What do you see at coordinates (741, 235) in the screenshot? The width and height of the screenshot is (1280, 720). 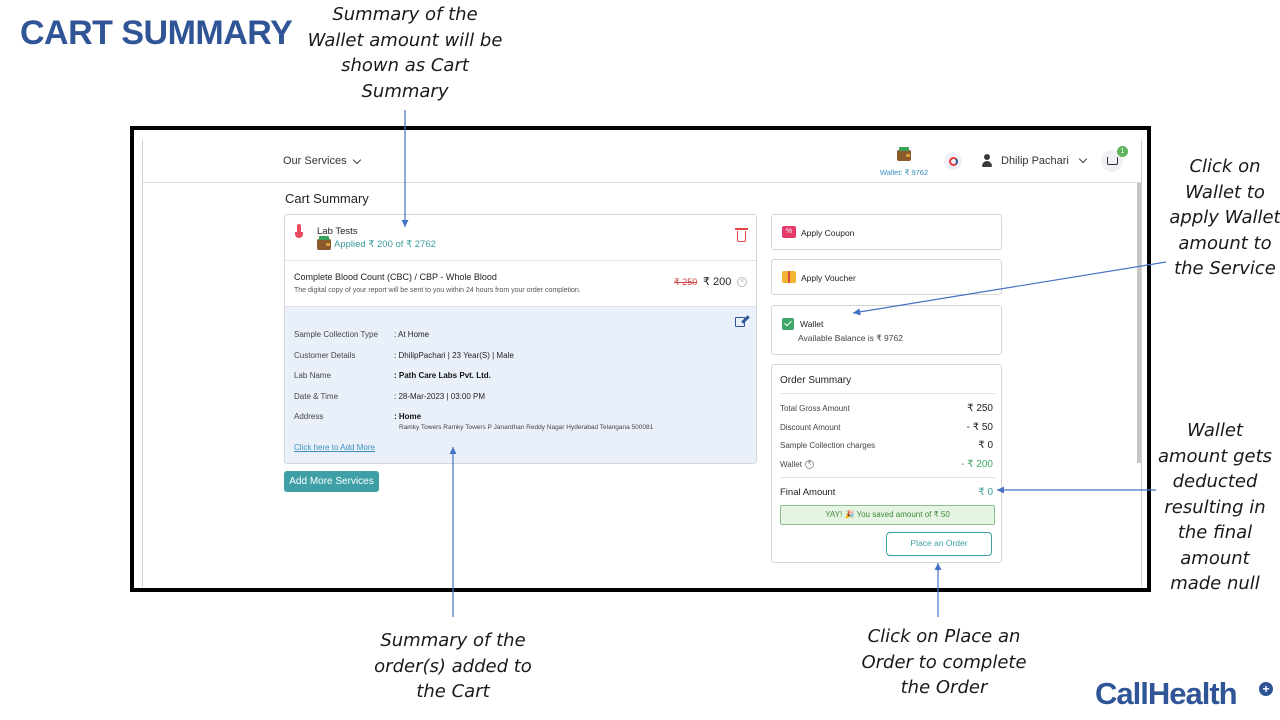 I see `delete-icon` at bounding box center [741, 235].